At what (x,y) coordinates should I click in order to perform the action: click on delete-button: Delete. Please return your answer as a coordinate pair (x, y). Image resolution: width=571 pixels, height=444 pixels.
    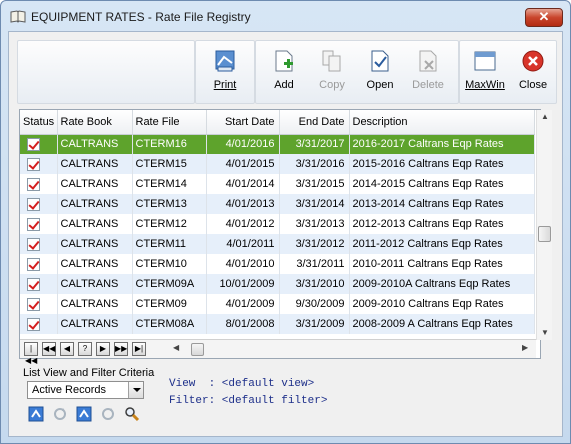
    Looking at the image, I should click on (428, 73).